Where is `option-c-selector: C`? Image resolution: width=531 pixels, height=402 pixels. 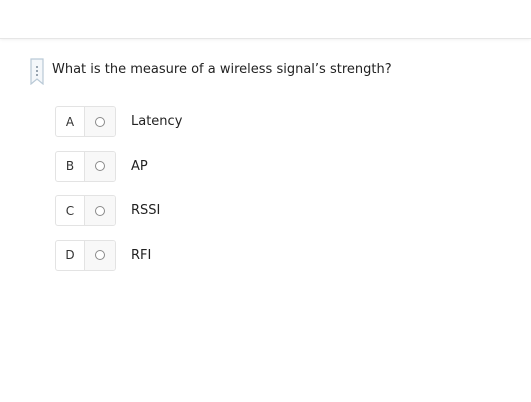
option-c-selector: C is located at coordinates (85, 210).